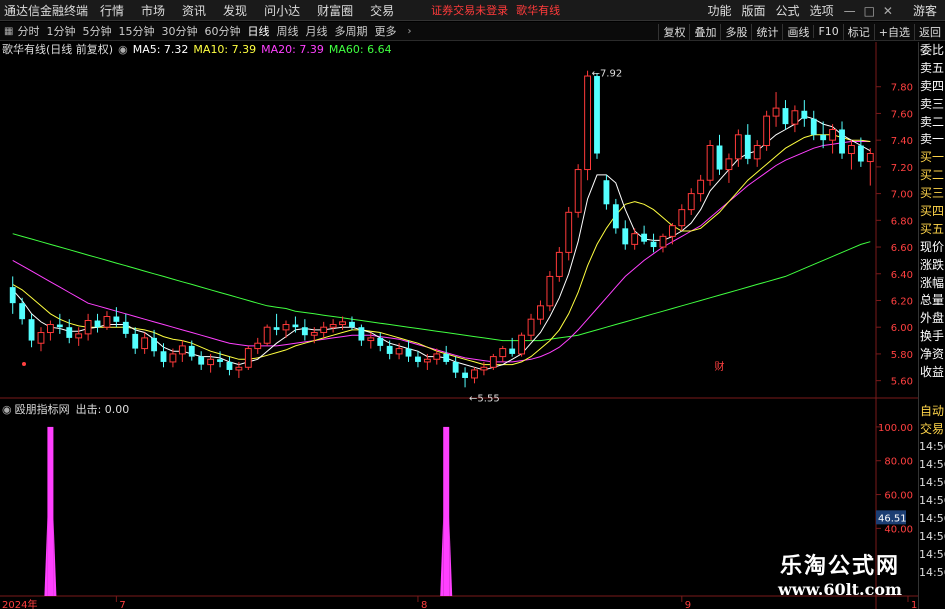 Image resolution: width=945 pixels, height=609 pixels. I want to click on period-15min: 15分钟, so click(136, 31).